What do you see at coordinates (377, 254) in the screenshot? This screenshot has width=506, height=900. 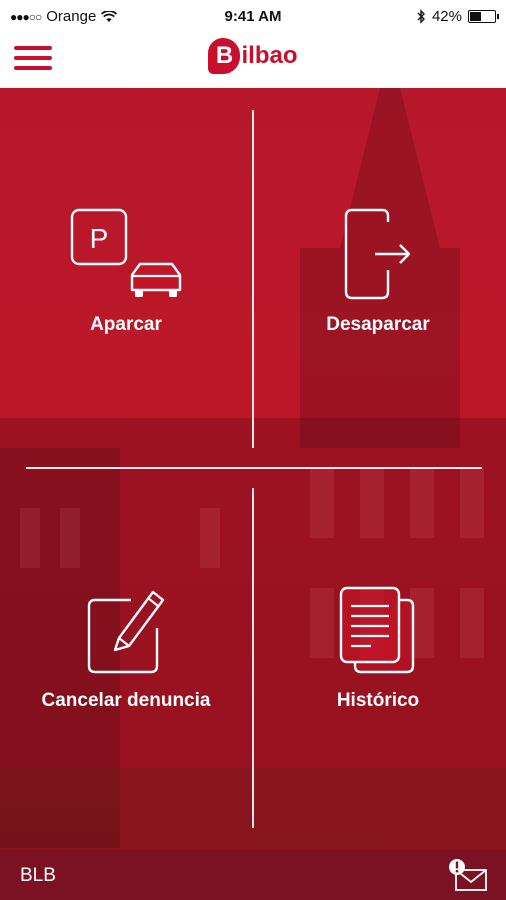 I see `phone-exit-icon` at bounding box center [377, 254].